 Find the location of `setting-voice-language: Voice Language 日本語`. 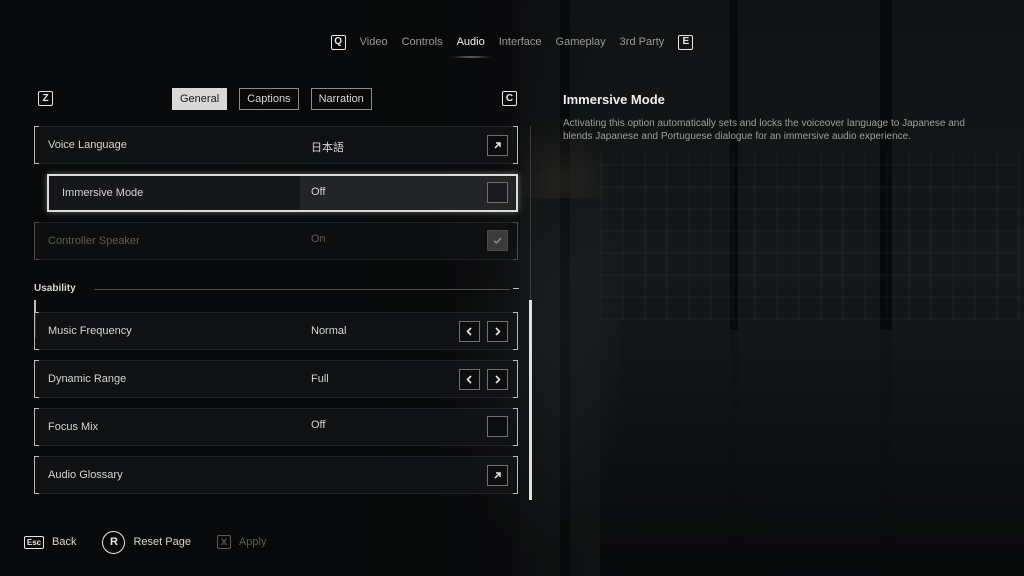

setting-voice-language: Voice Language 日本語 is located at coordinates (276, 145).